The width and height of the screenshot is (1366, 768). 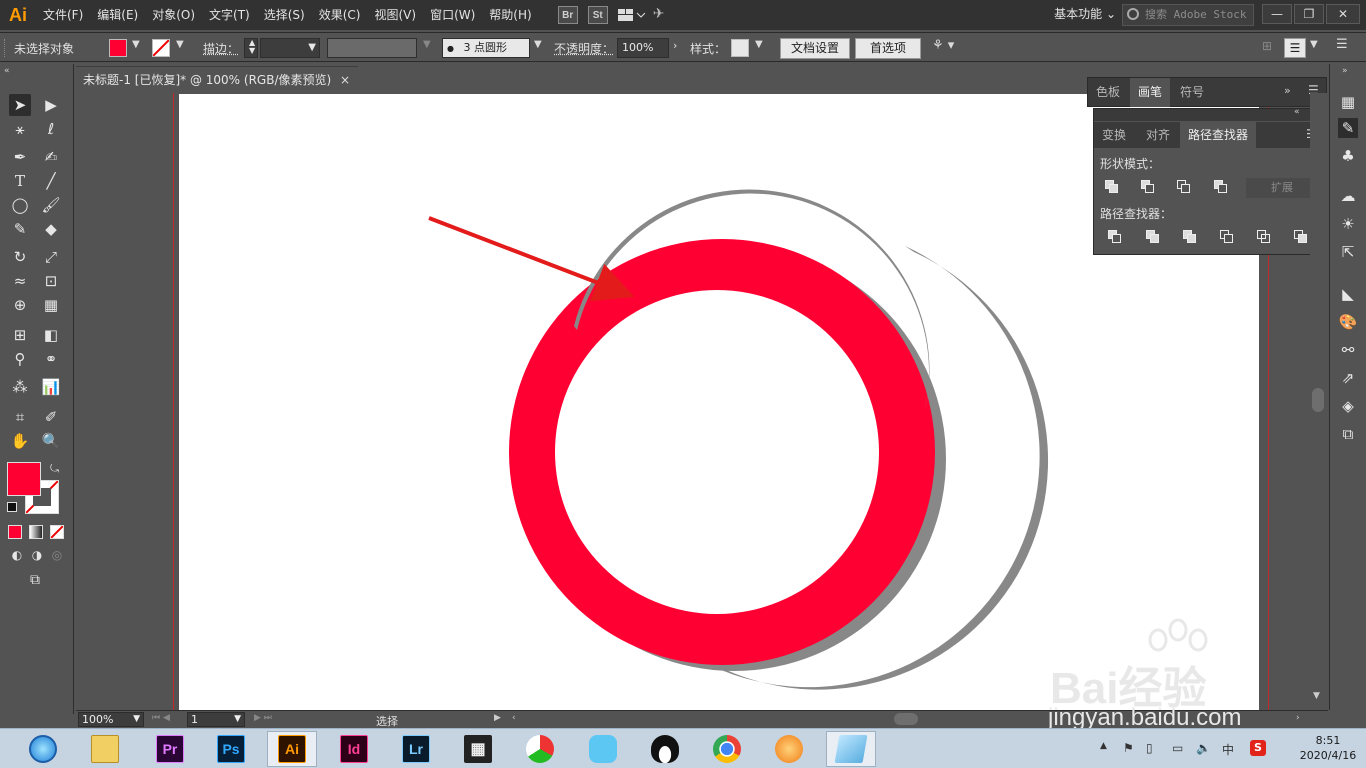 I want to click on stroke-swatch, so click(x=161, y=48).